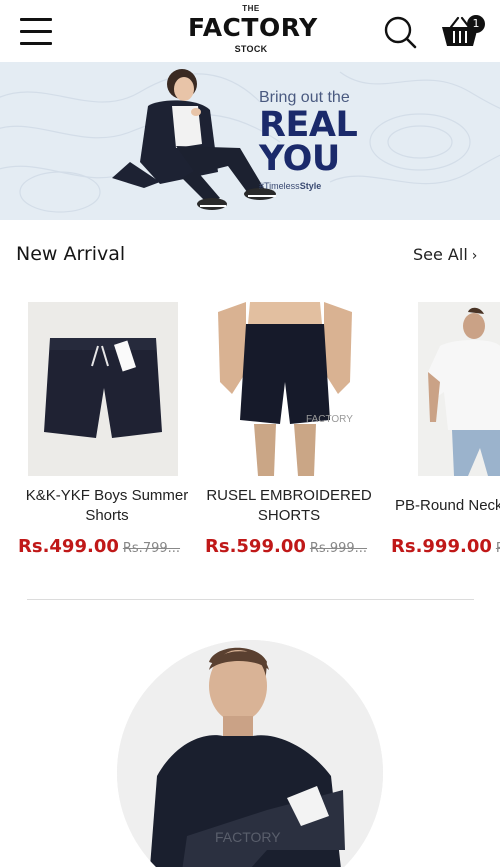  I want to click on banner-hashtag-bold: Style, so click(310, 186).